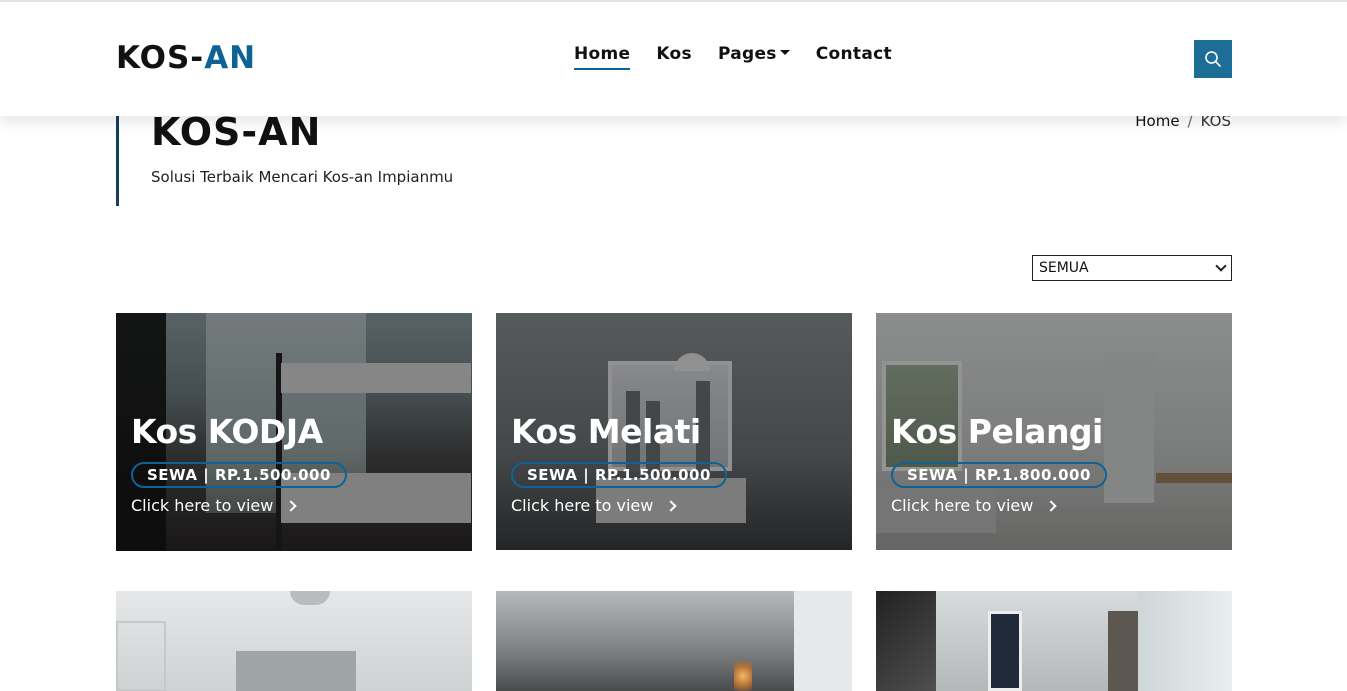 The image size is (1347, 691). Describe the element at coordinates (302, 177) in the screenshot. I see `page-subtitle: Solusi Terbaik Mencari Kos-an Impianmu` at that location.